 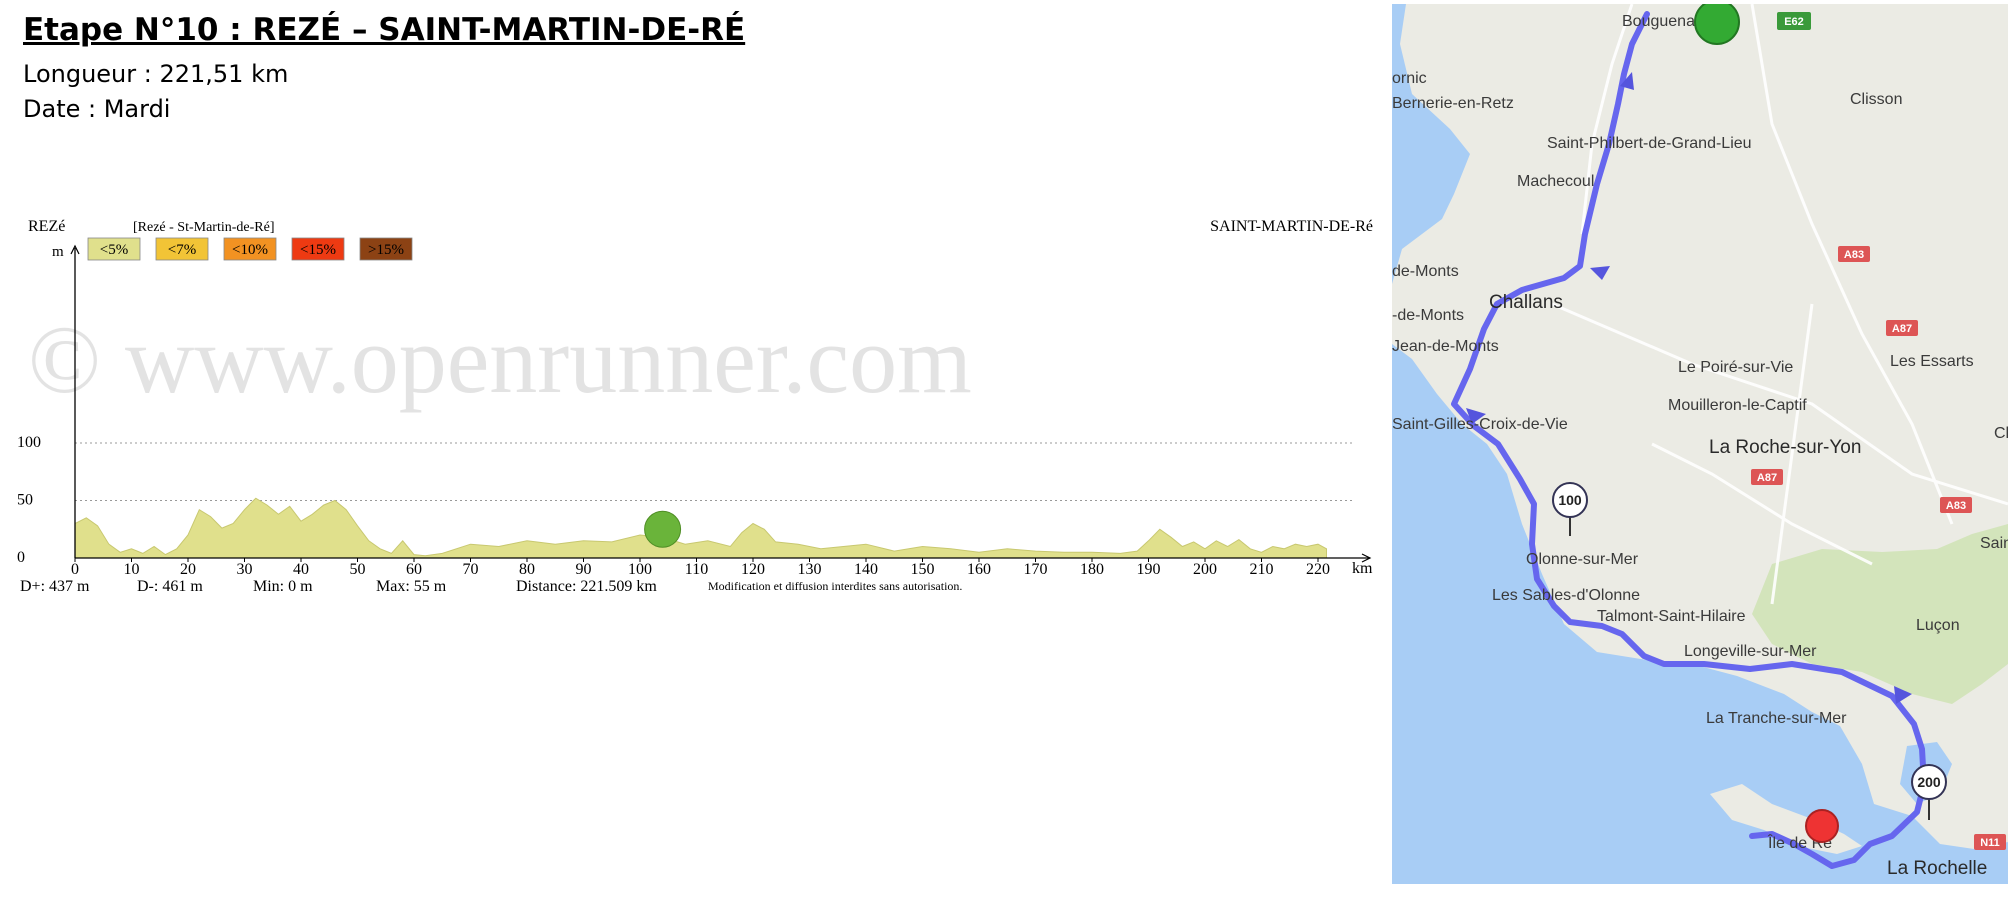 I want to click on map-city-label: Challans, so click(x=1526, y=302).